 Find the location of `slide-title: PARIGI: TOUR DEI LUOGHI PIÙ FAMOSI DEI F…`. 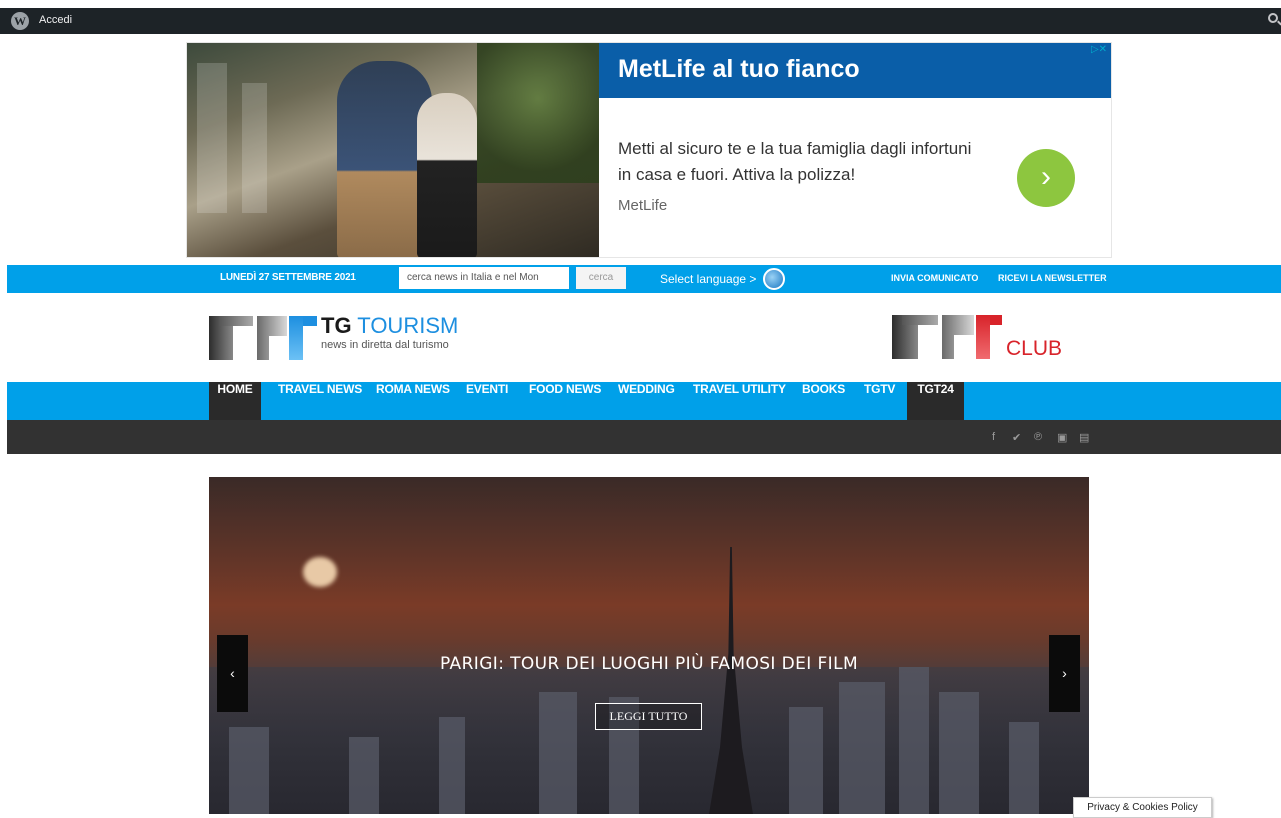

slide-title: PARIGI: TOUR DEI LUOGHI PIÙ FAMOSI DEI F… is located at coordinates (649, 664).